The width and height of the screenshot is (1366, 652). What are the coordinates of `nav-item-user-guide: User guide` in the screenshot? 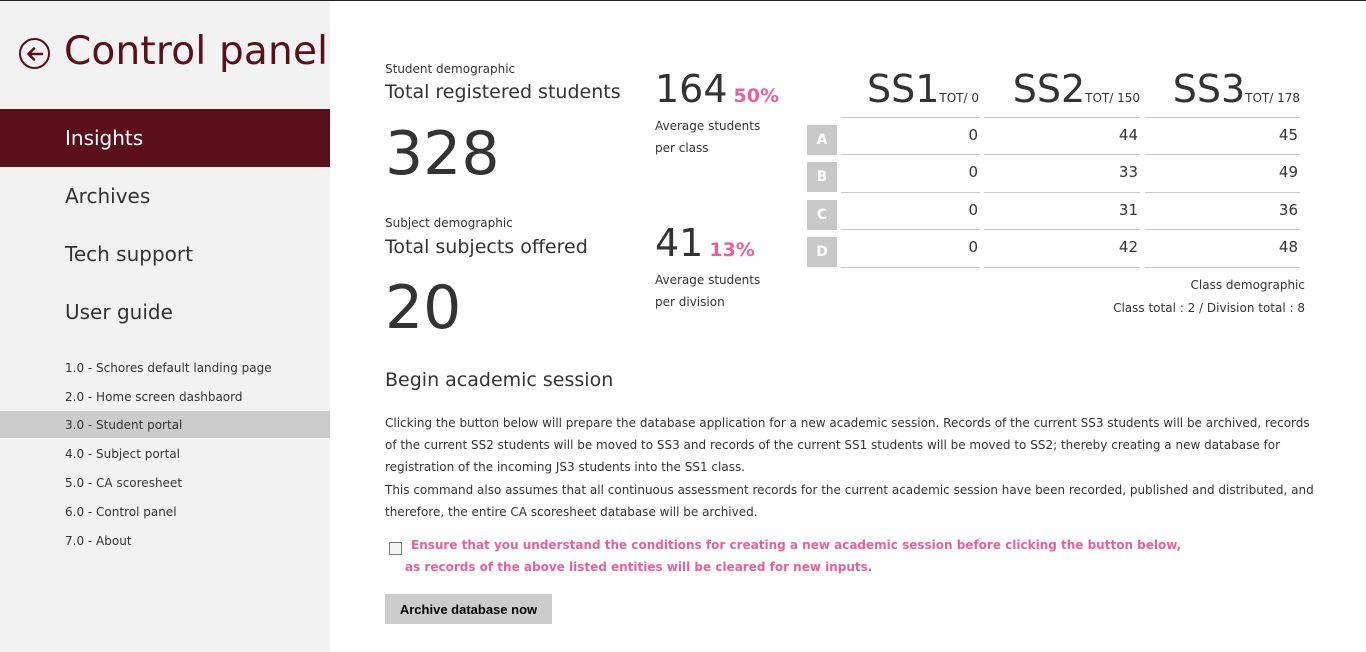 It's located at (165, 312).